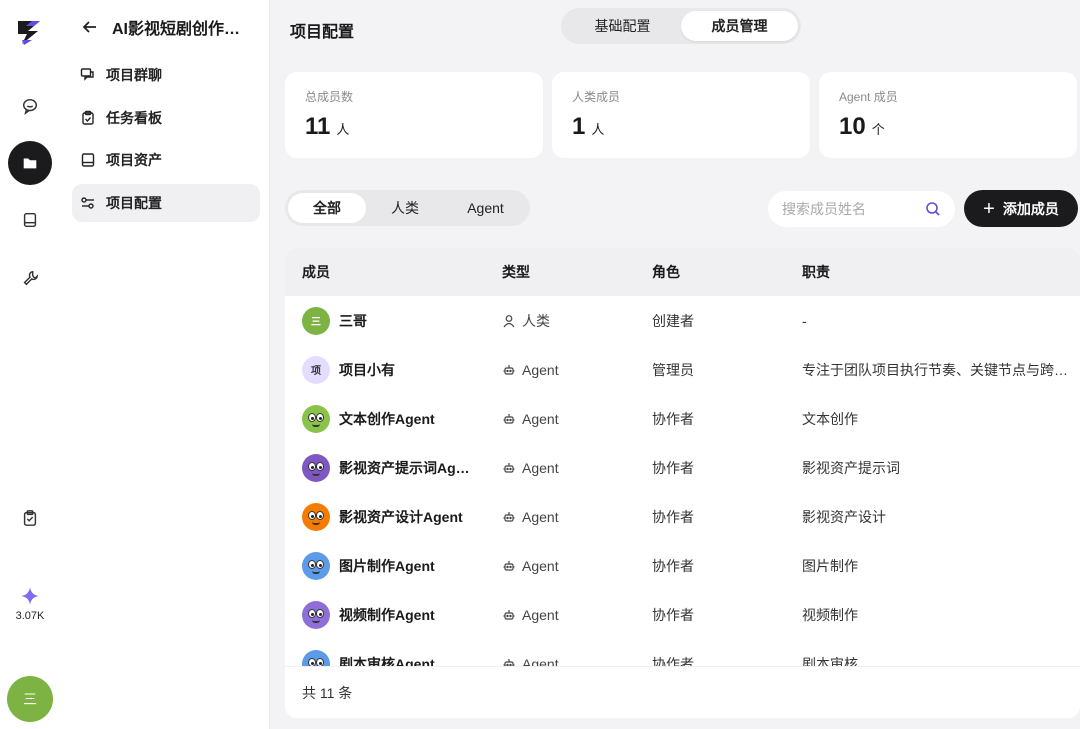  What do you see at coordinates (30, 364) in the screenshot?
I see `left-rail: 3.07K 三` at bounding box center [30, 364].